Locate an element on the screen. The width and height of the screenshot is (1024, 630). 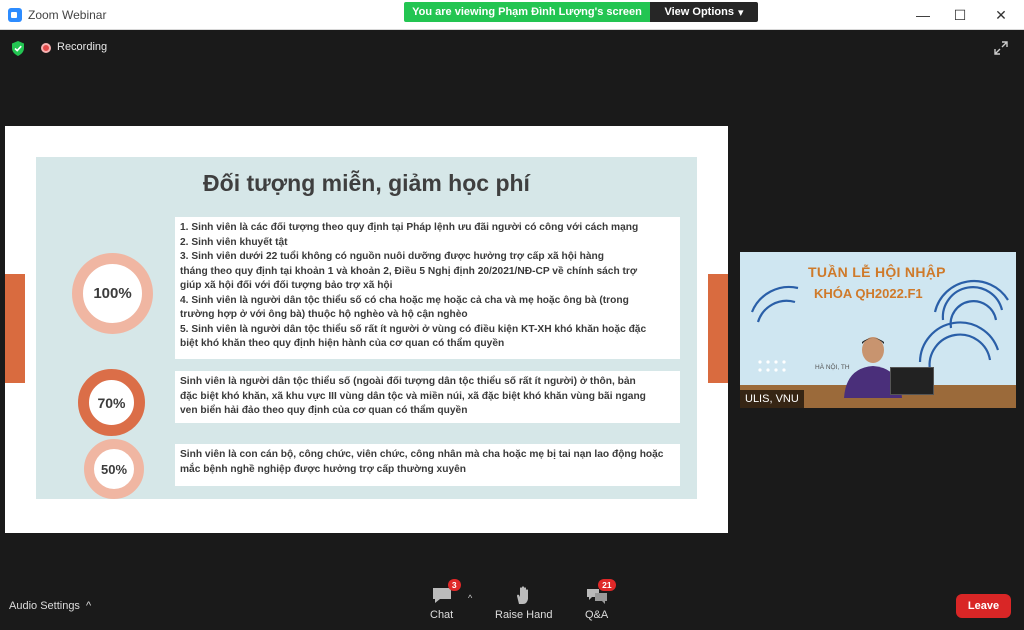
qa-button: 21 Q&A is located at coordinates (600, 600).